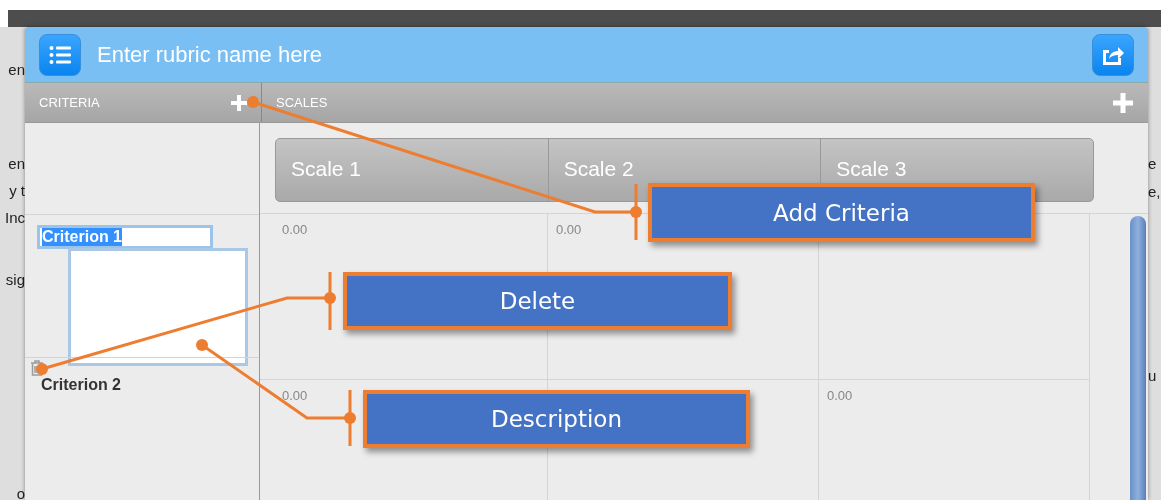  What do you see at coordinates (537, 301) in the screenshot?
I see `callout-text: Delete` at bounding box center [537, 301].